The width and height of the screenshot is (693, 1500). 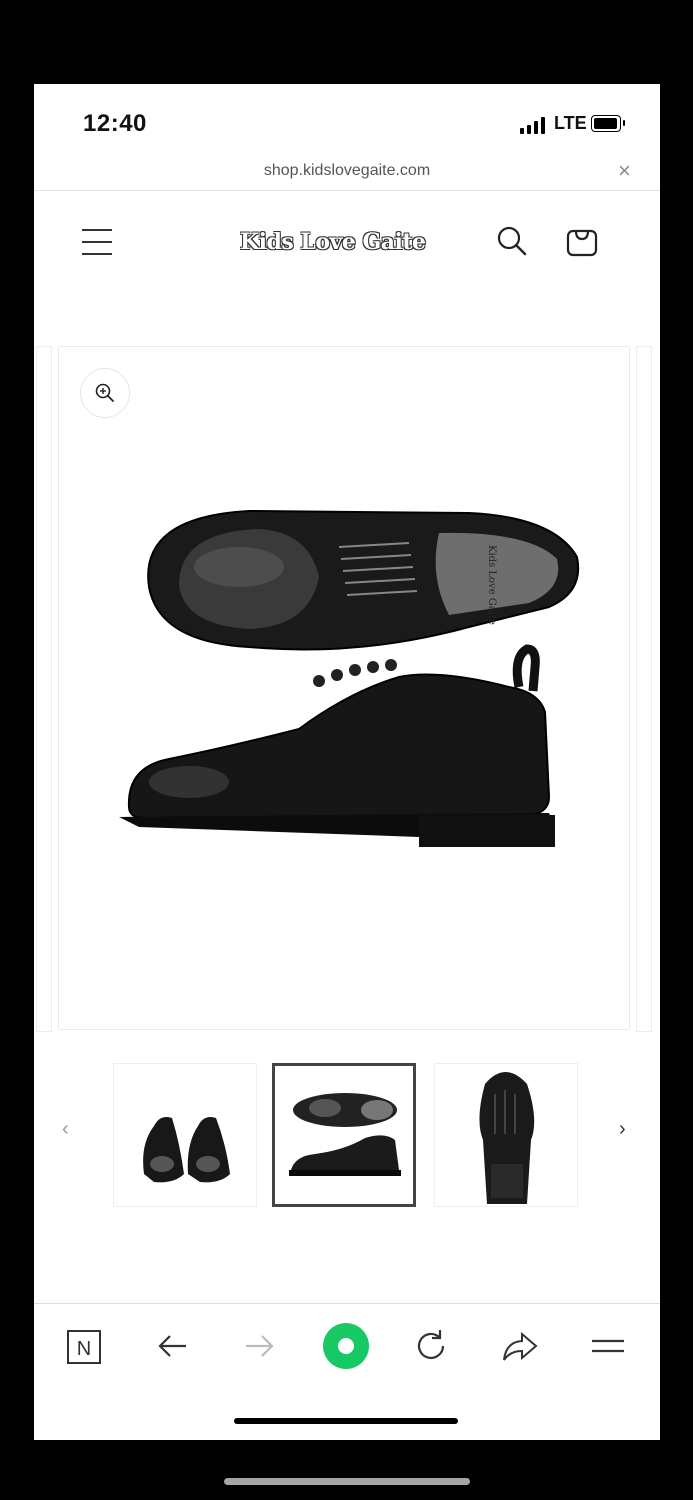 I want to click on status-bar: 12:40 LTE, so click(x=347, y=124).